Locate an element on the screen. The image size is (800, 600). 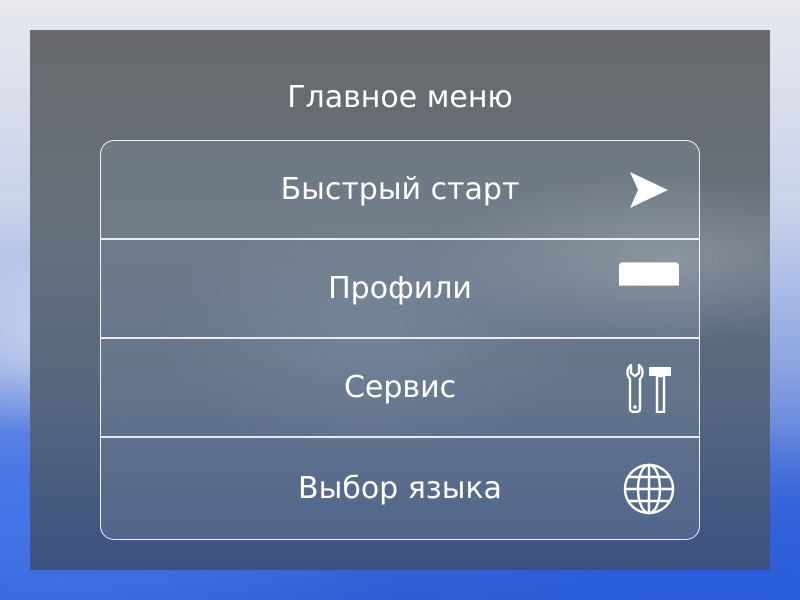
menu-item-profiles: Профили is located at coordinates (400, 289).